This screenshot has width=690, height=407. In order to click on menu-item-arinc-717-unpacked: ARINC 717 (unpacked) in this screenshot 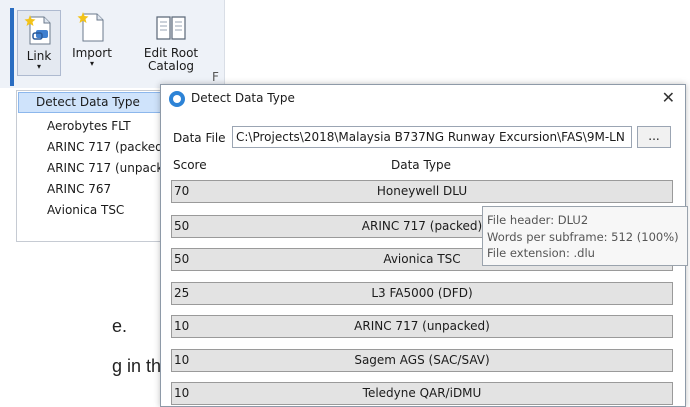, I will do `click(100, 168)`.